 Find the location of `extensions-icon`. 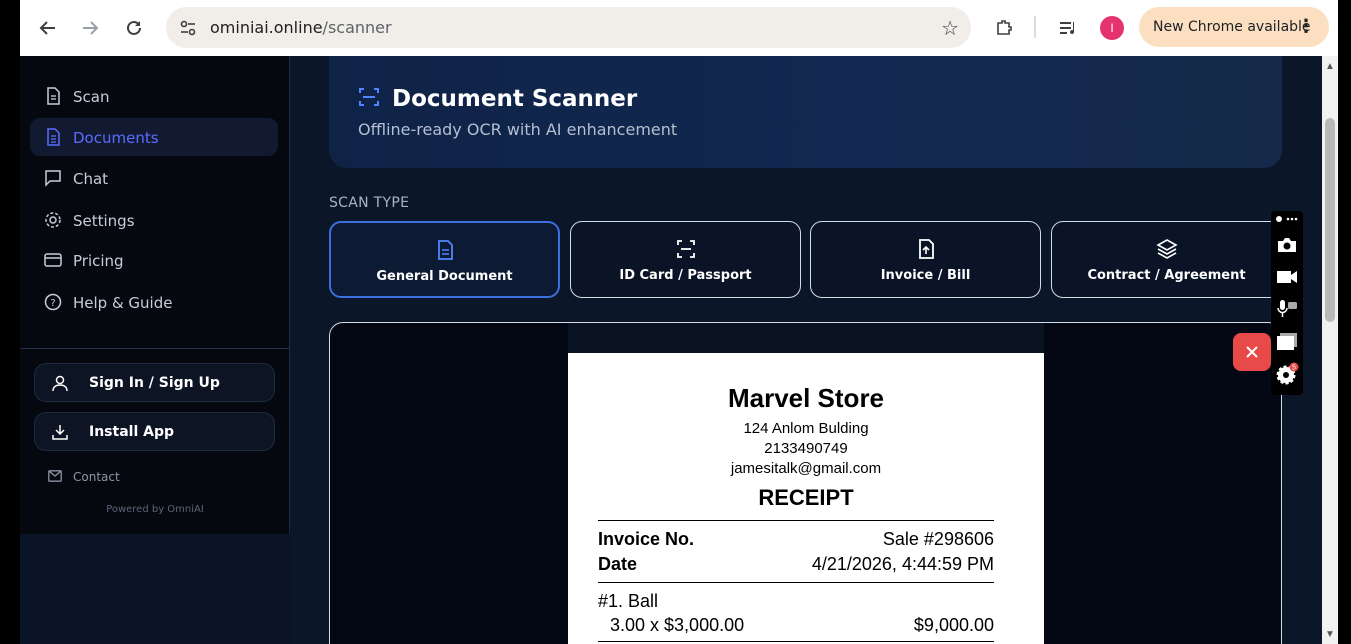

extensions-icon is located at coordinates (1004, 28).